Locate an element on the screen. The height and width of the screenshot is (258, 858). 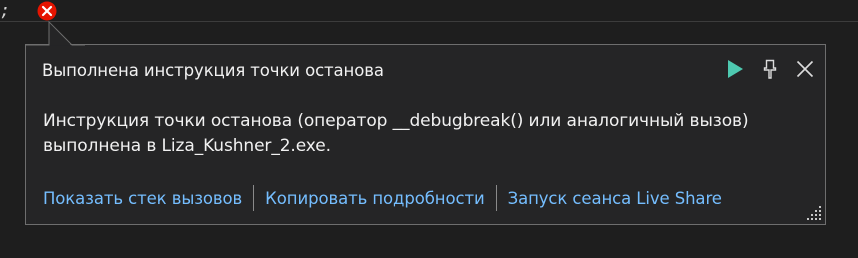
copy-details-link: Копировать подробности is located at coordinates (375, 198).